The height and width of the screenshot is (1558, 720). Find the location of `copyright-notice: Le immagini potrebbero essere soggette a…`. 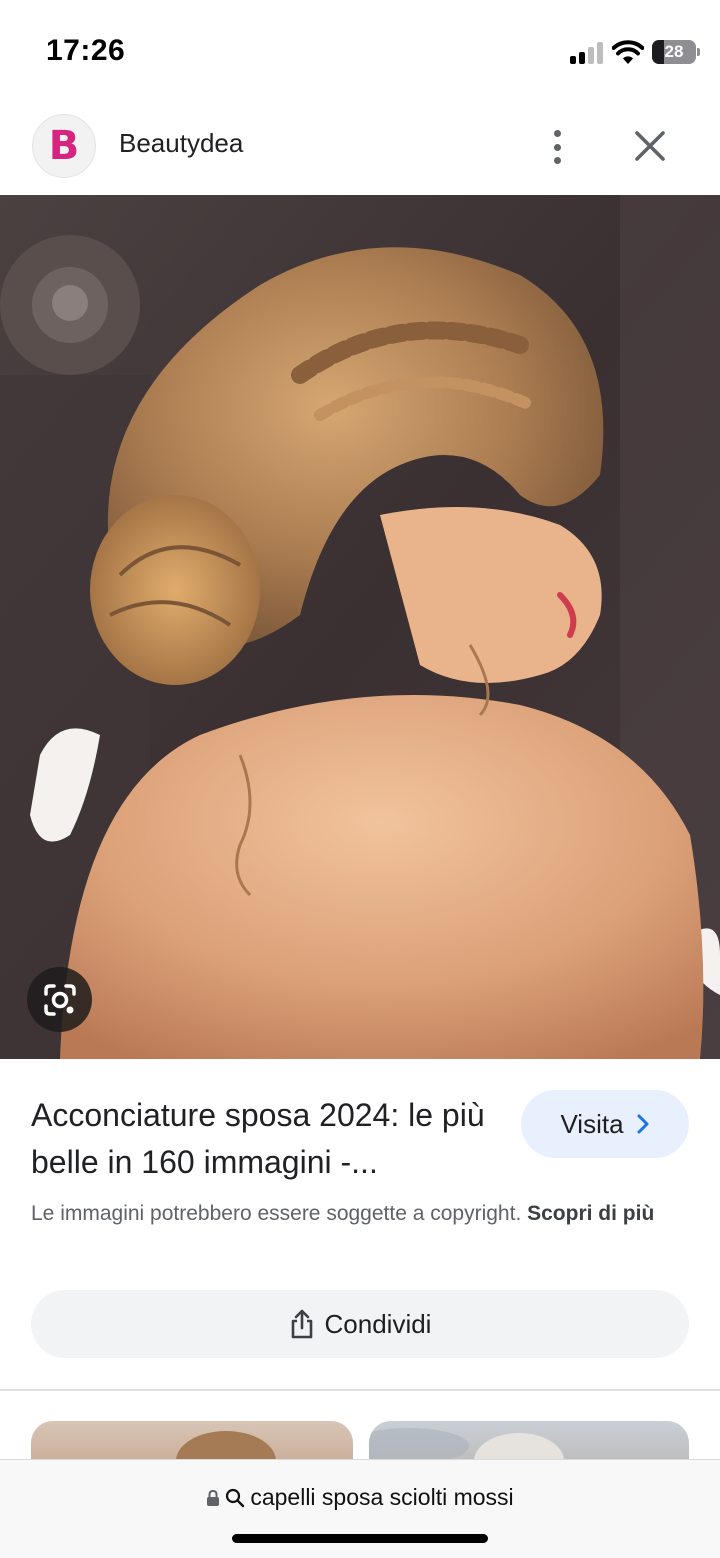

copyright-notice: Le immagini potrebbero essere soggette a… is located at coordinates (361, 1214).